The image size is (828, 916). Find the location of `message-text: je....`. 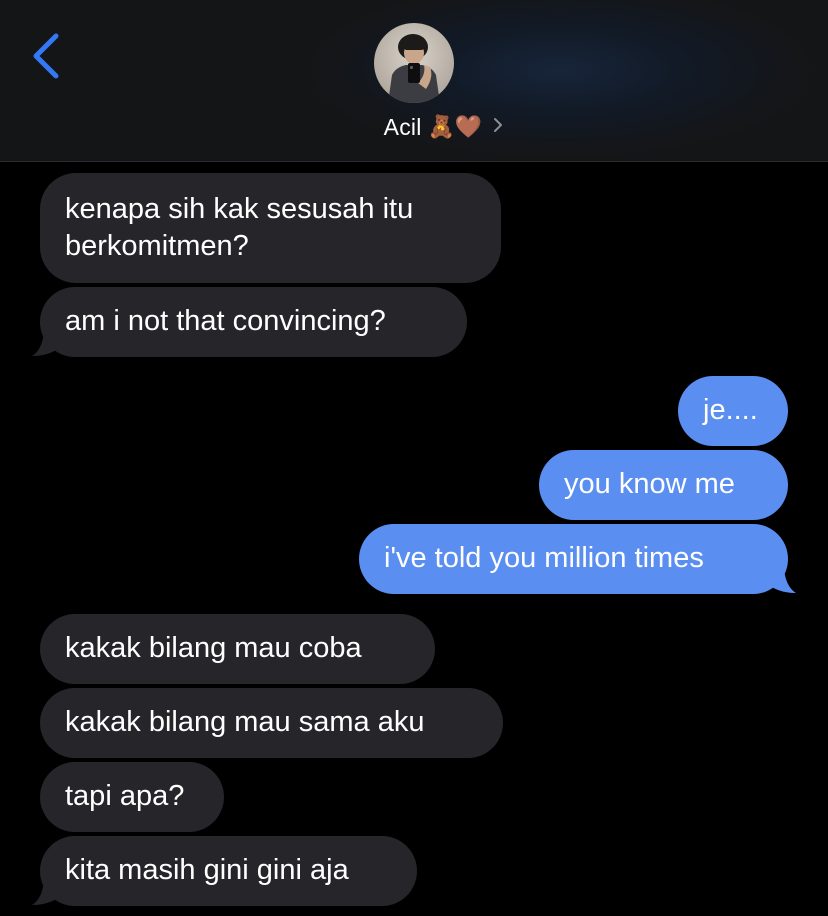

message-text: je.... is located at coordinates (730, 410).